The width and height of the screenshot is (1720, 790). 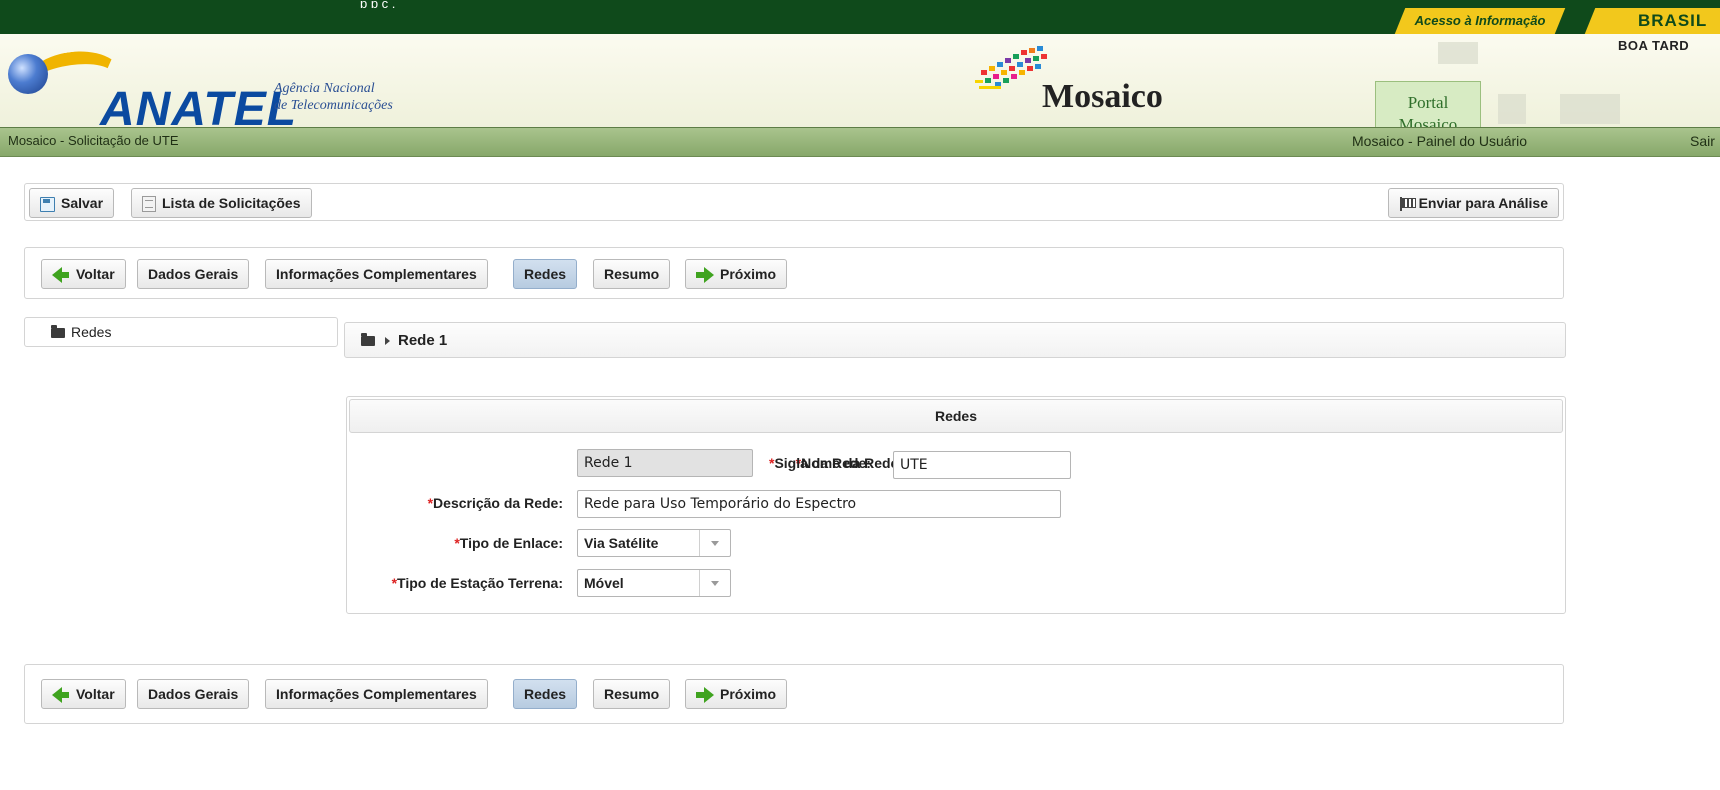 What do you see at coordinates (1428, 102) in the screenshot?
I see `portal-tab-line-1: Portal` at bounding box center [1428, 102].